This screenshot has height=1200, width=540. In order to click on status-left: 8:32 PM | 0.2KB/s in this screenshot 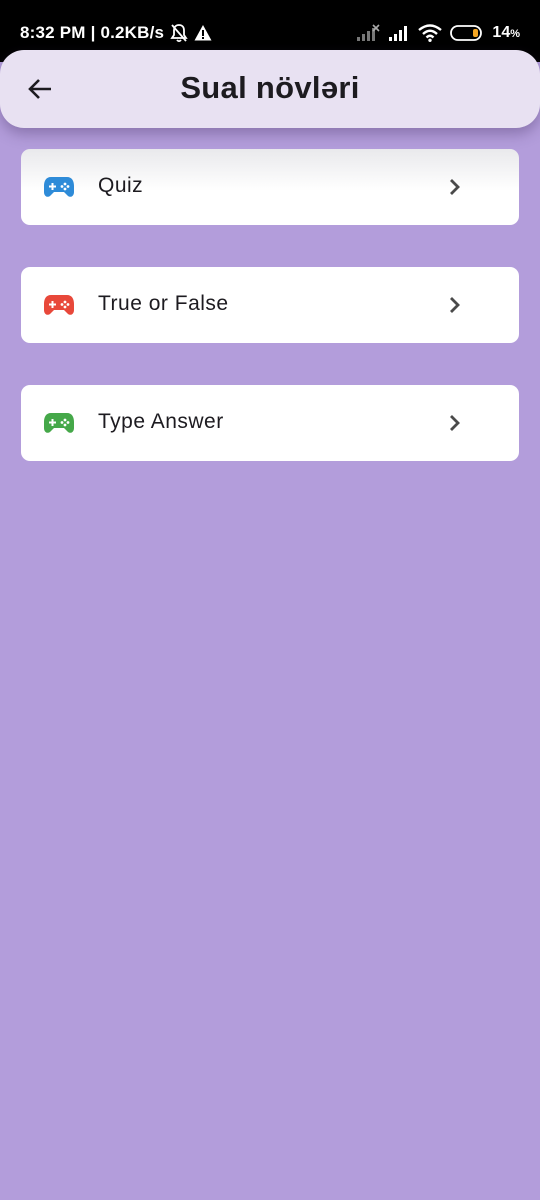, I will do `click(116, 33)`.